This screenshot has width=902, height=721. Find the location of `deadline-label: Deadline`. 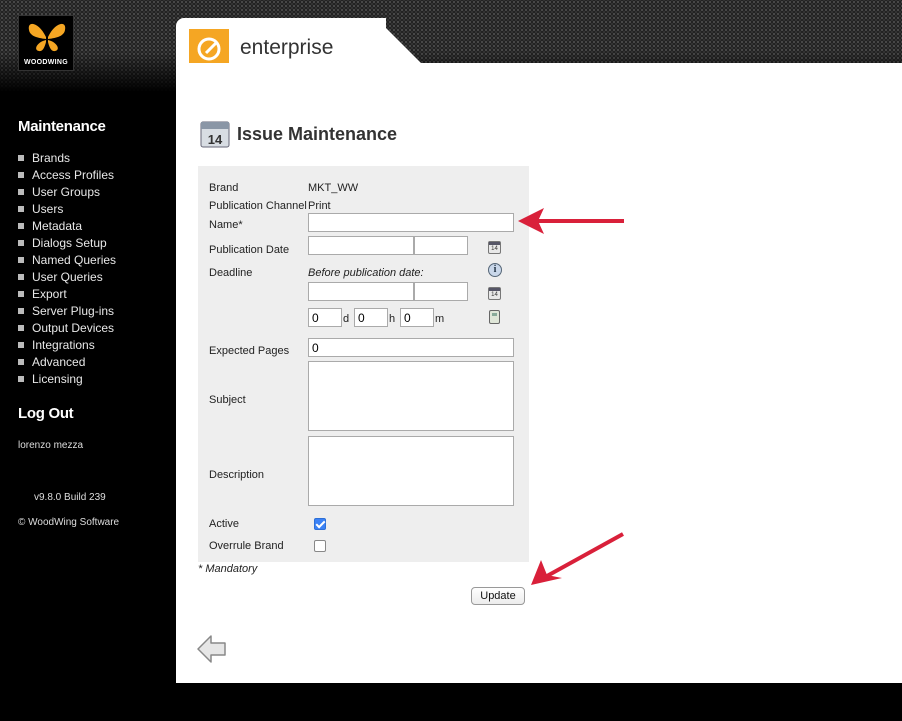

deadline-label: Deadline is located at coordinates (231, 273).